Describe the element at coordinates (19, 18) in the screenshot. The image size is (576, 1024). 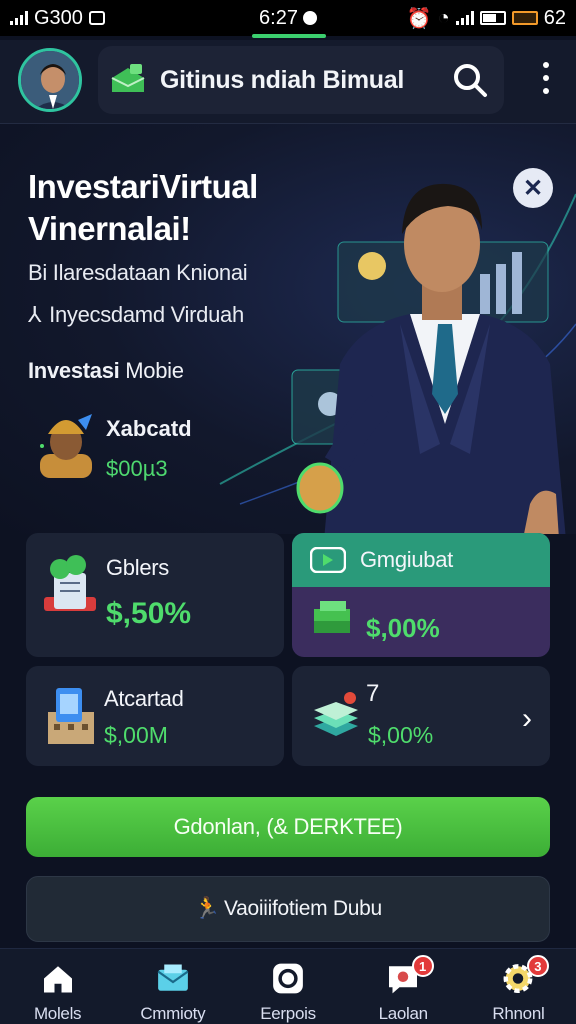
I see `signal-icon` at that location.